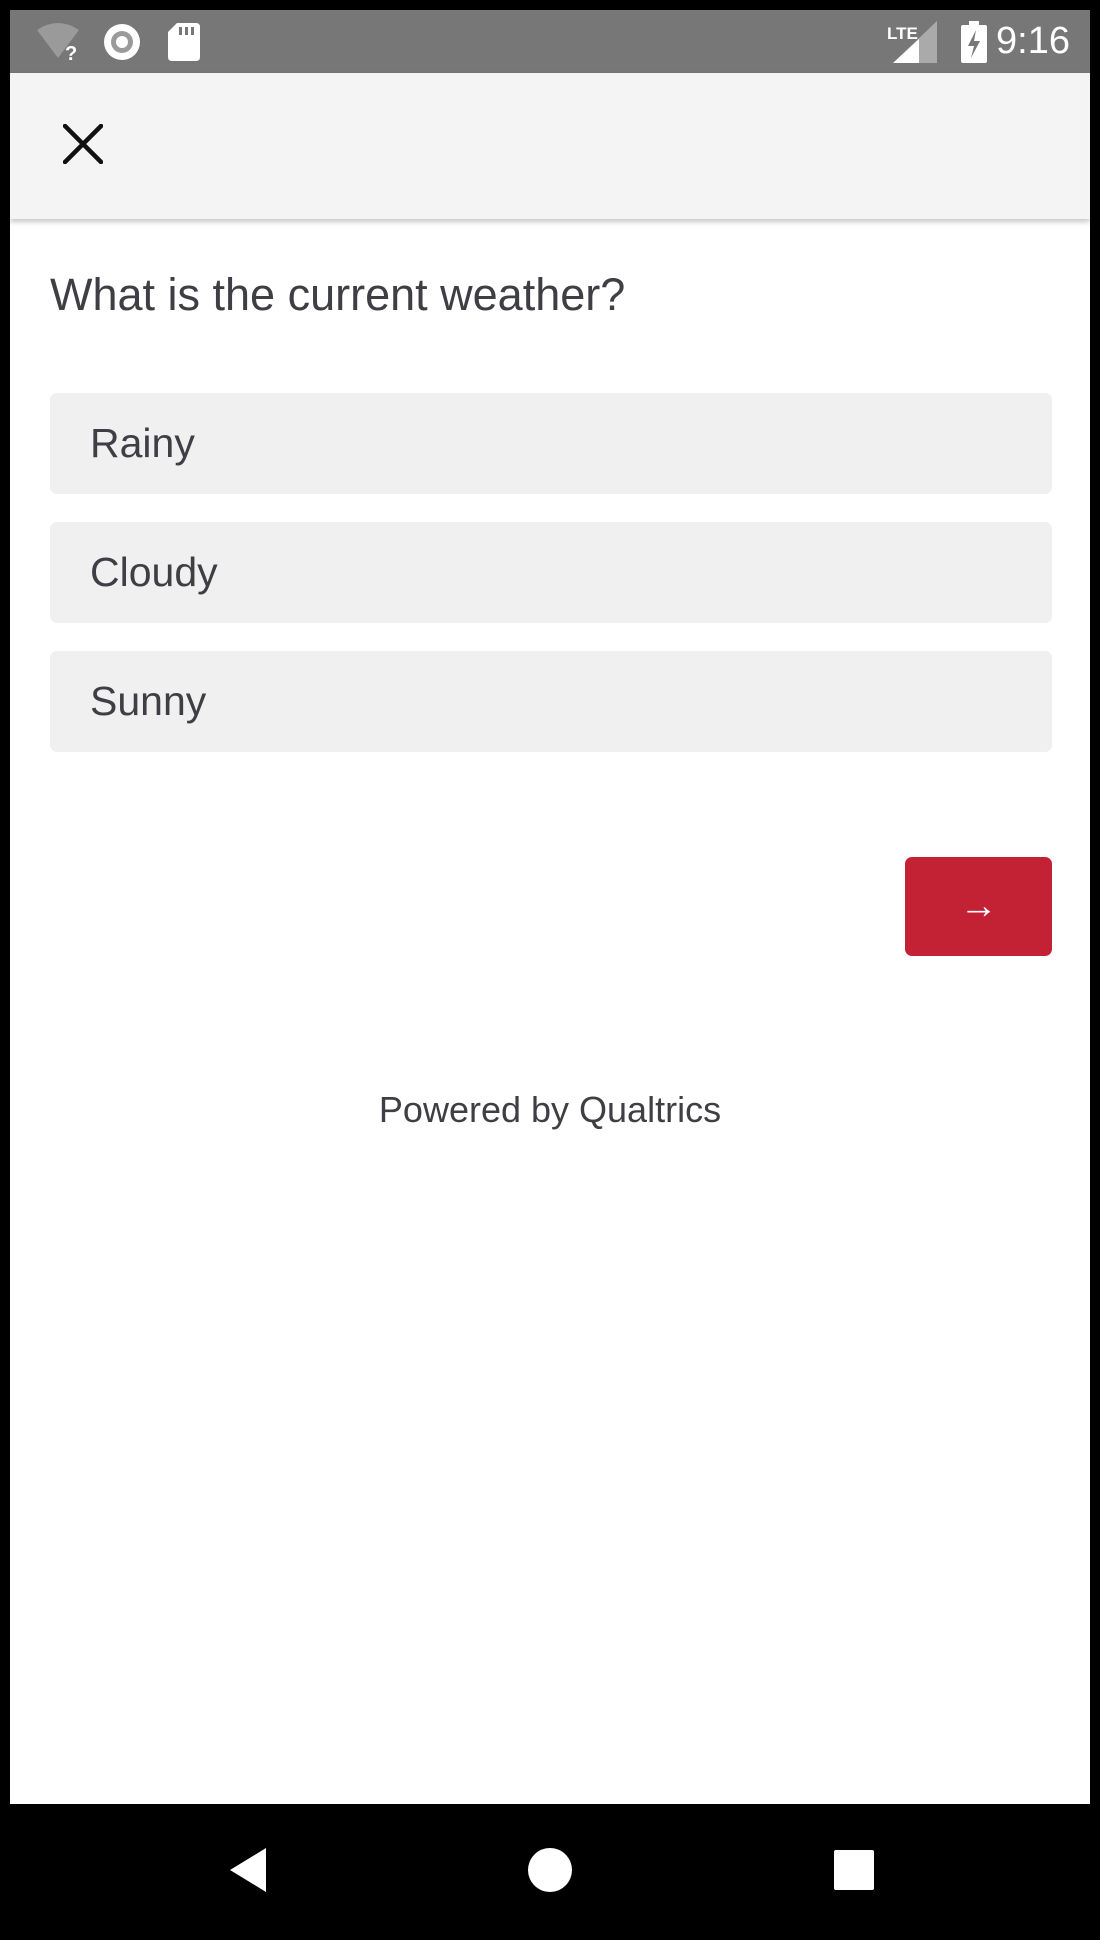 This screenshot has height=1940, width=1100. I want to click on recents-button, so click(854, 1872).